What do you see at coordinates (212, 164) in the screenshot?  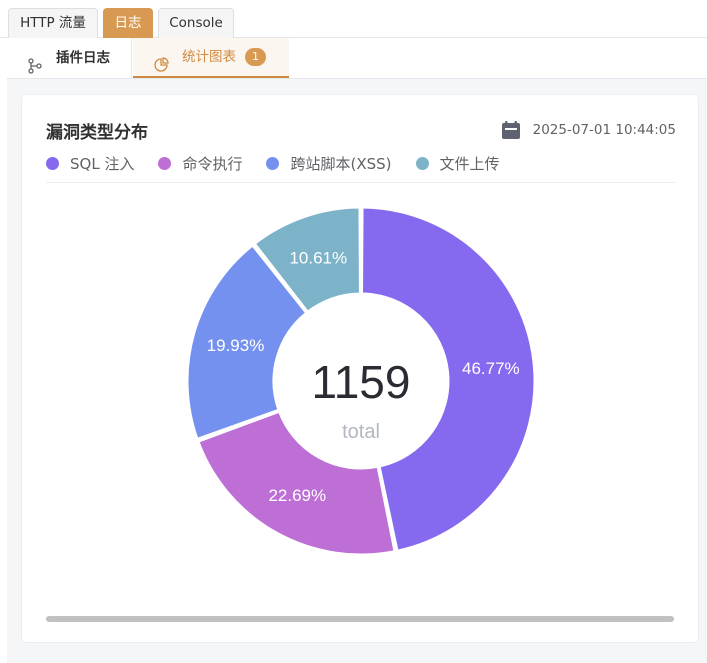 I see `legend-label: 命令执行` at bounding box center [212, 164].